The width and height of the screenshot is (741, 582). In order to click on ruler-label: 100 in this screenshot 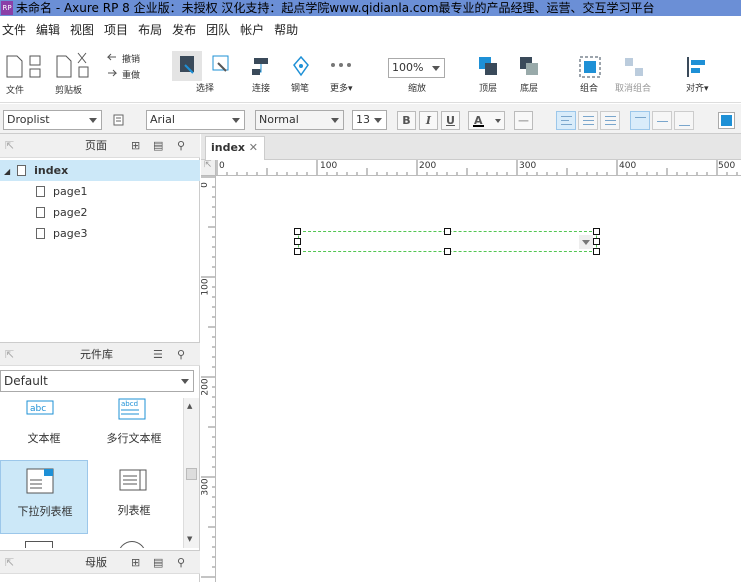, I will do `click(206, 287)`.